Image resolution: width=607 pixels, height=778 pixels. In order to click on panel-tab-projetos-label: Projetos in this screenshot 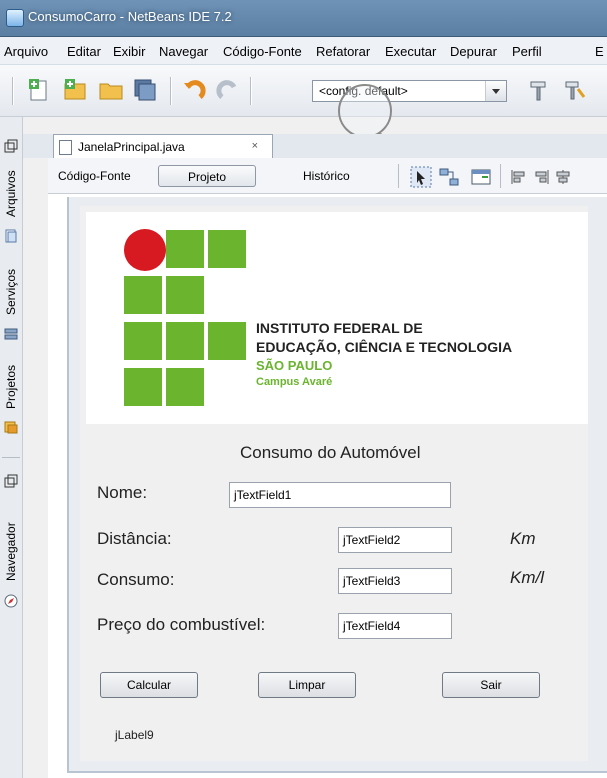, I will do `click(11, 386)`.